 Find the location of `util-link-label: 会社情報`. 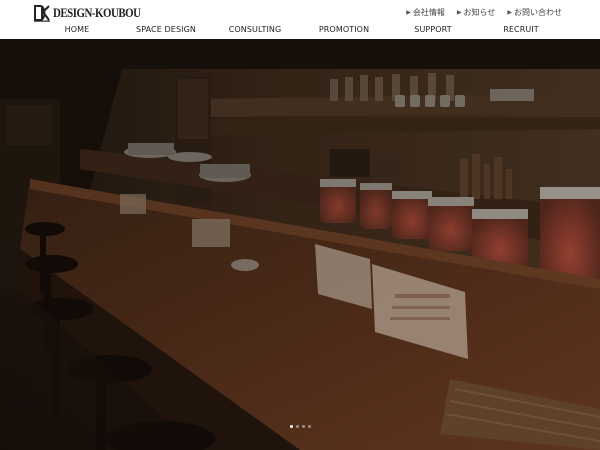

util-link-label: 会社情報 is located at coordinates (428, 12).